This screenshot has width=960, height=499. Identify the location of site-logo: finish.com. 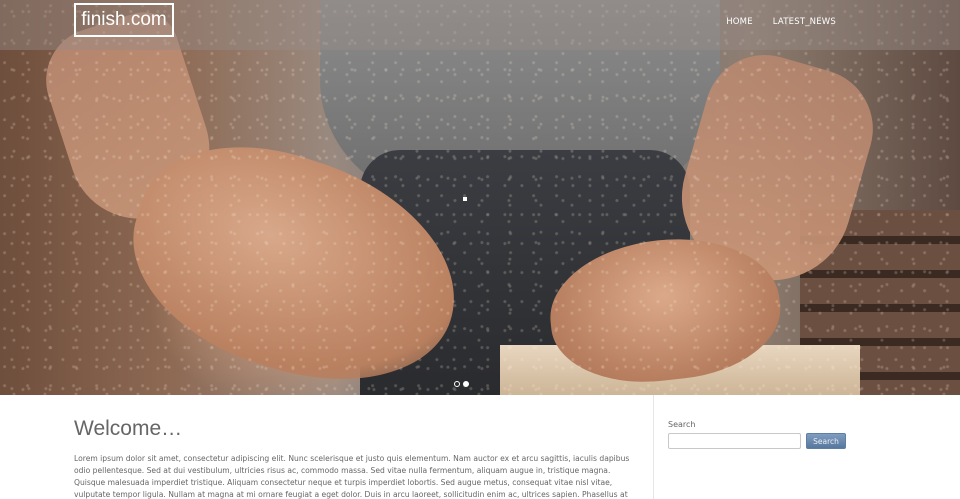
(124, 20).